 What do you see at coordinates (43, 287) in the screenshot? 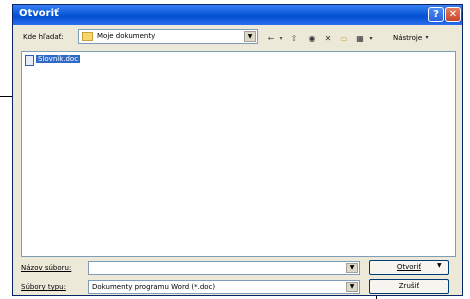
I see `filetype-label: Súbory typu:` at bounding box center [43, 287].